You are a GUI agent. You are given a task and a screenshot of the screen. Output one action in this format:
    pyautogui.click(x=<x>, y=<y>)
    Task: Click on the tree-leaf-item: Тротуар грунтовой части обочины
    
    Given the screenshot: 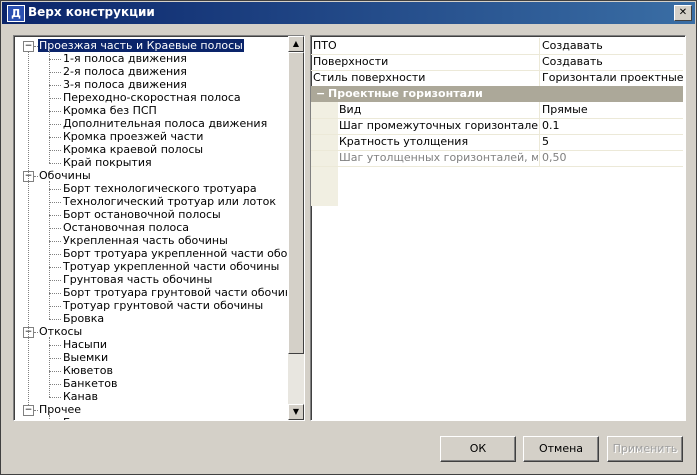 What is the action you would take?
    pyautogui.click(x=163, y=305)
    